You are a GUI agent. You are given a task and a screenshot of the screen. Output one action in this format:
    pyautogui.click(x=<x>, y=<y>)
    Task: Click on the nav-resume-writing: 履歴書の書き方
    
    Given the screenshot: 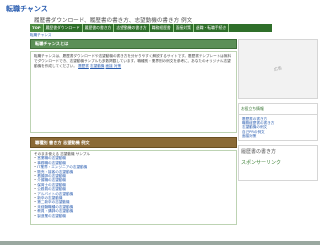 What is the action you would take?
    pyautogui.click(x=99, y=28)
    